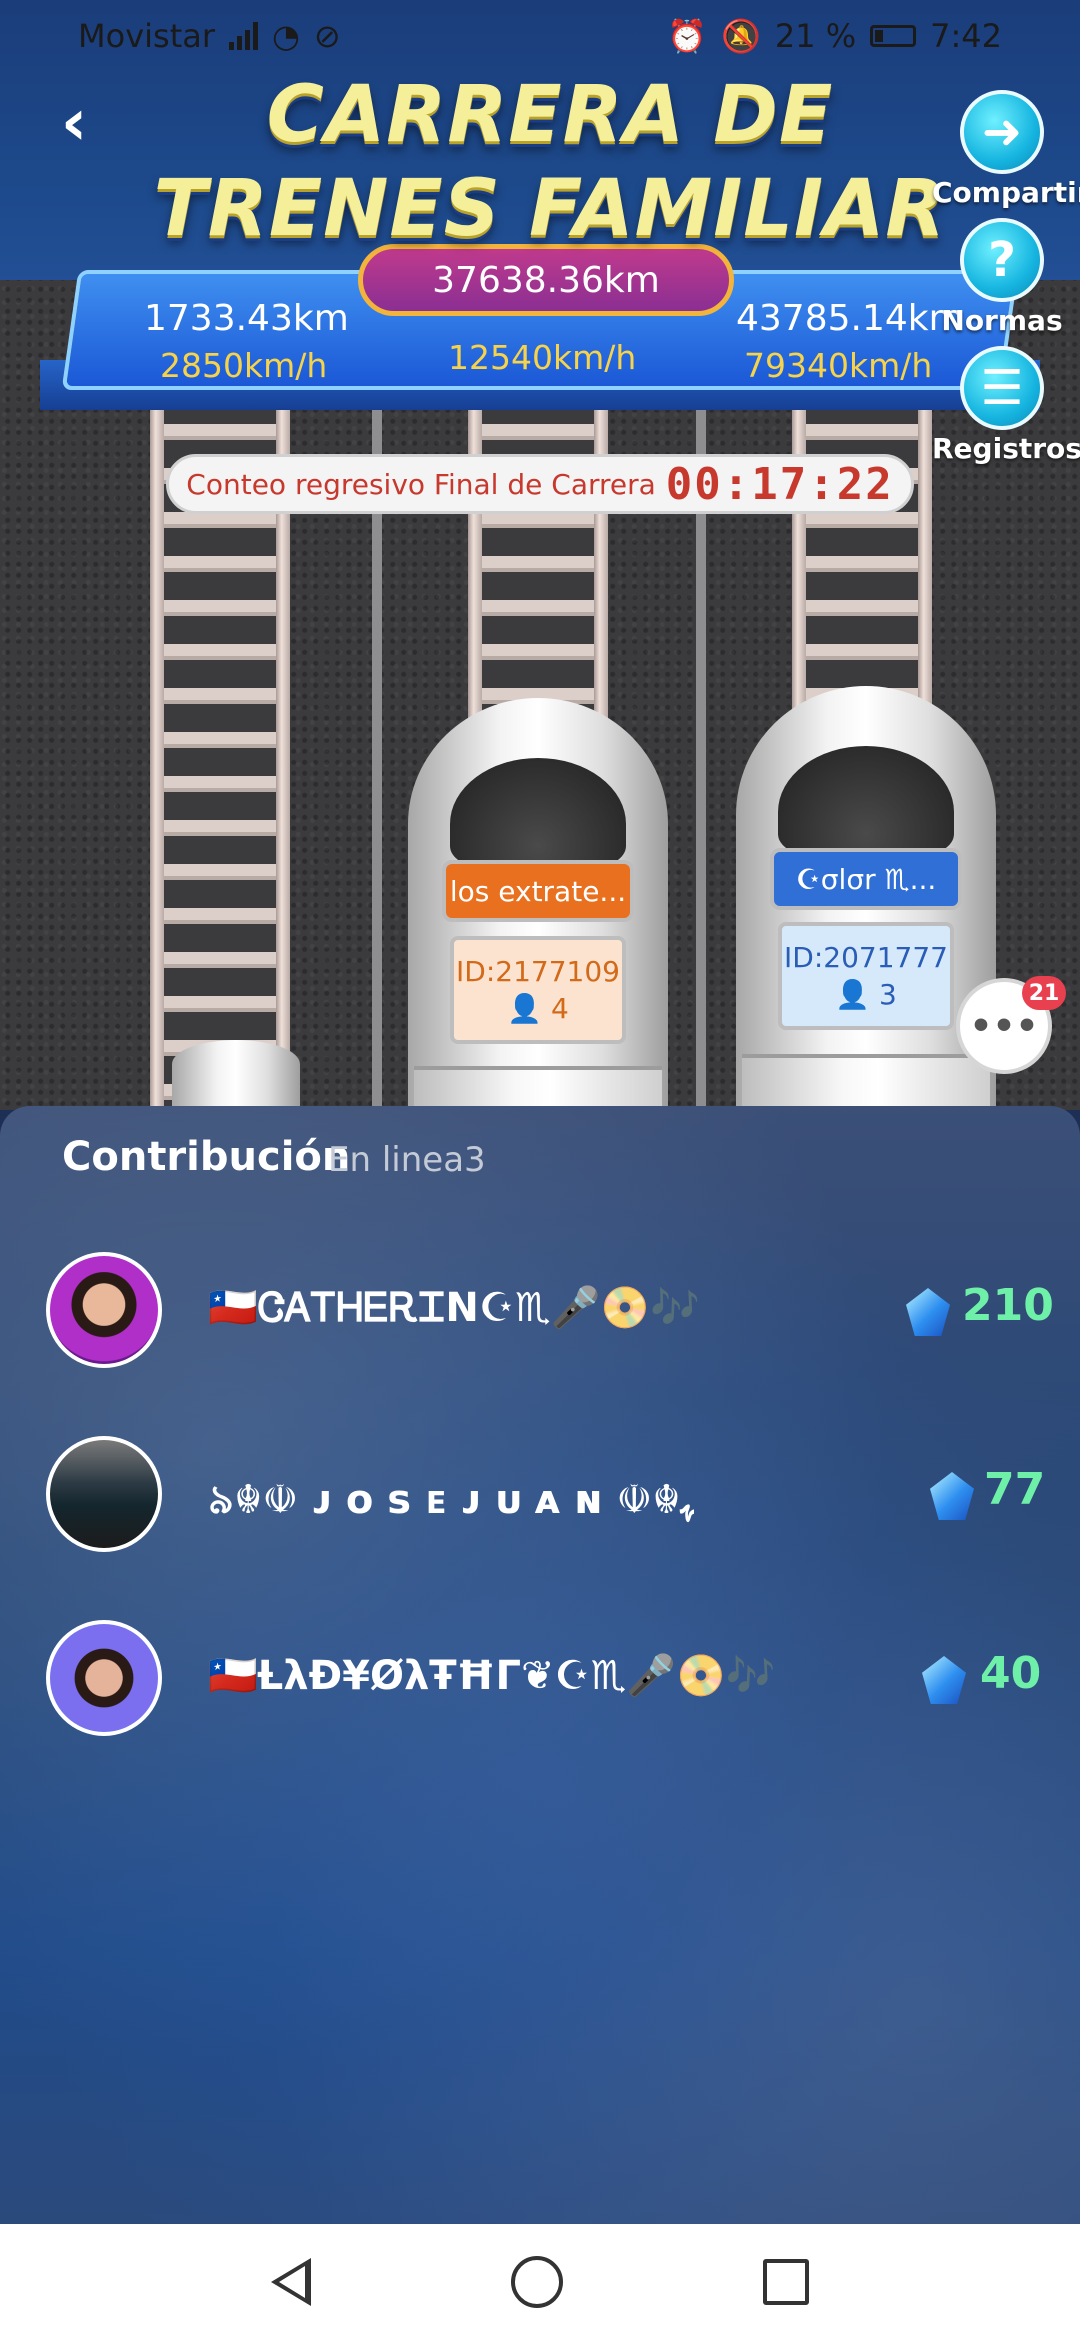 The width and height of the screenshot is (1080, 2340). What do you see at coordinates (838, 365) in the screenshot?
I see `team-right-speed: 79340km/h` at bounding box center [838, 365].